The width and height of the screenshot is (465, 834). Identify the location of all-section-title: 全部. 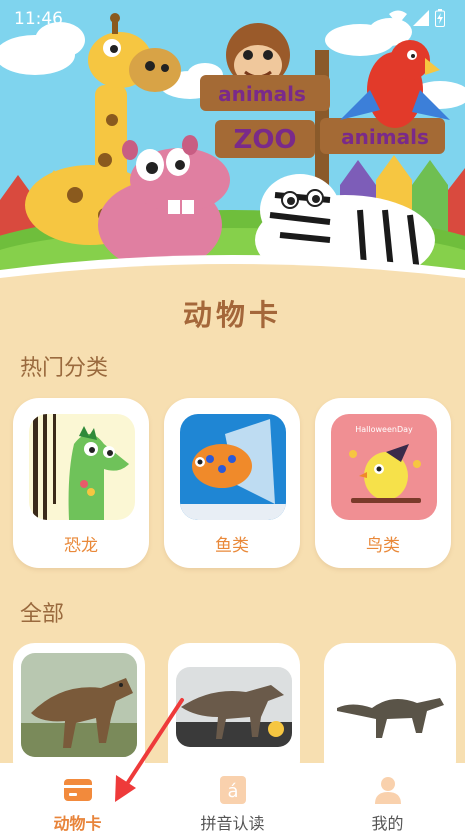
(42, 614).